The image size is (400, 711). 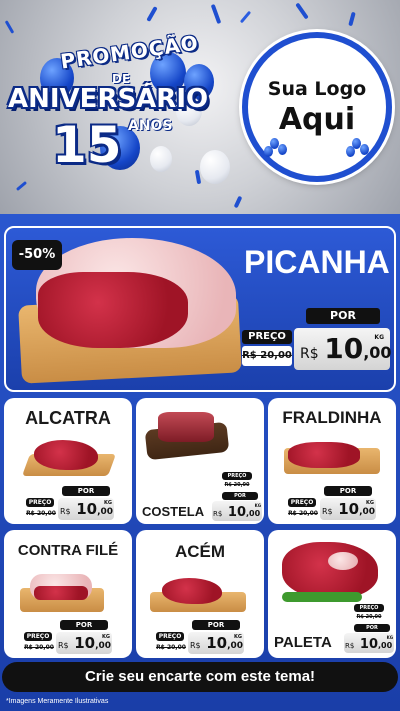 I want to click on product-card-costela: COSTELA PREÇO R$ 20,00 POR R$ 10,00 KG, so click(x=200, y=461).